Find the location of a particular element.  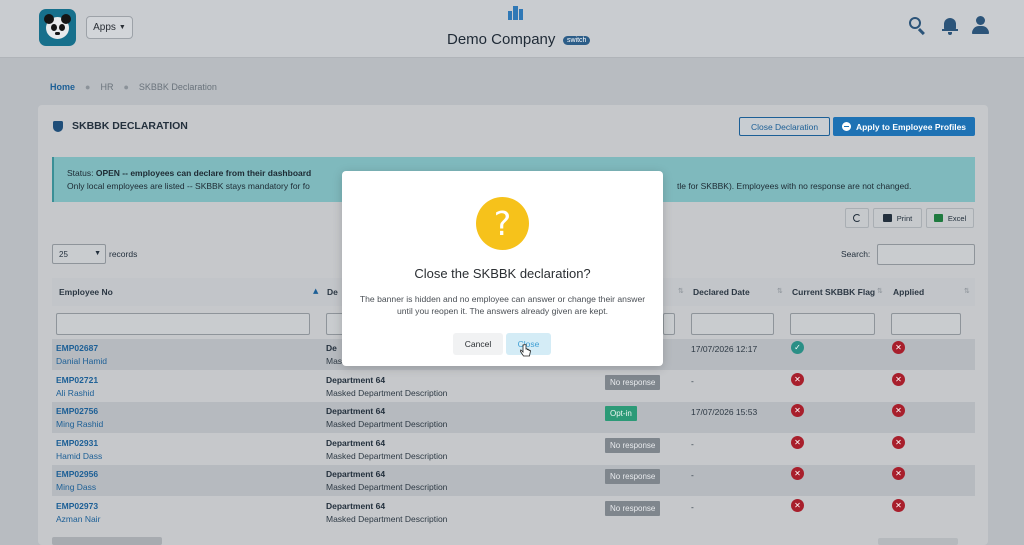

filter-current-flag is located at coordinates (832, 324).